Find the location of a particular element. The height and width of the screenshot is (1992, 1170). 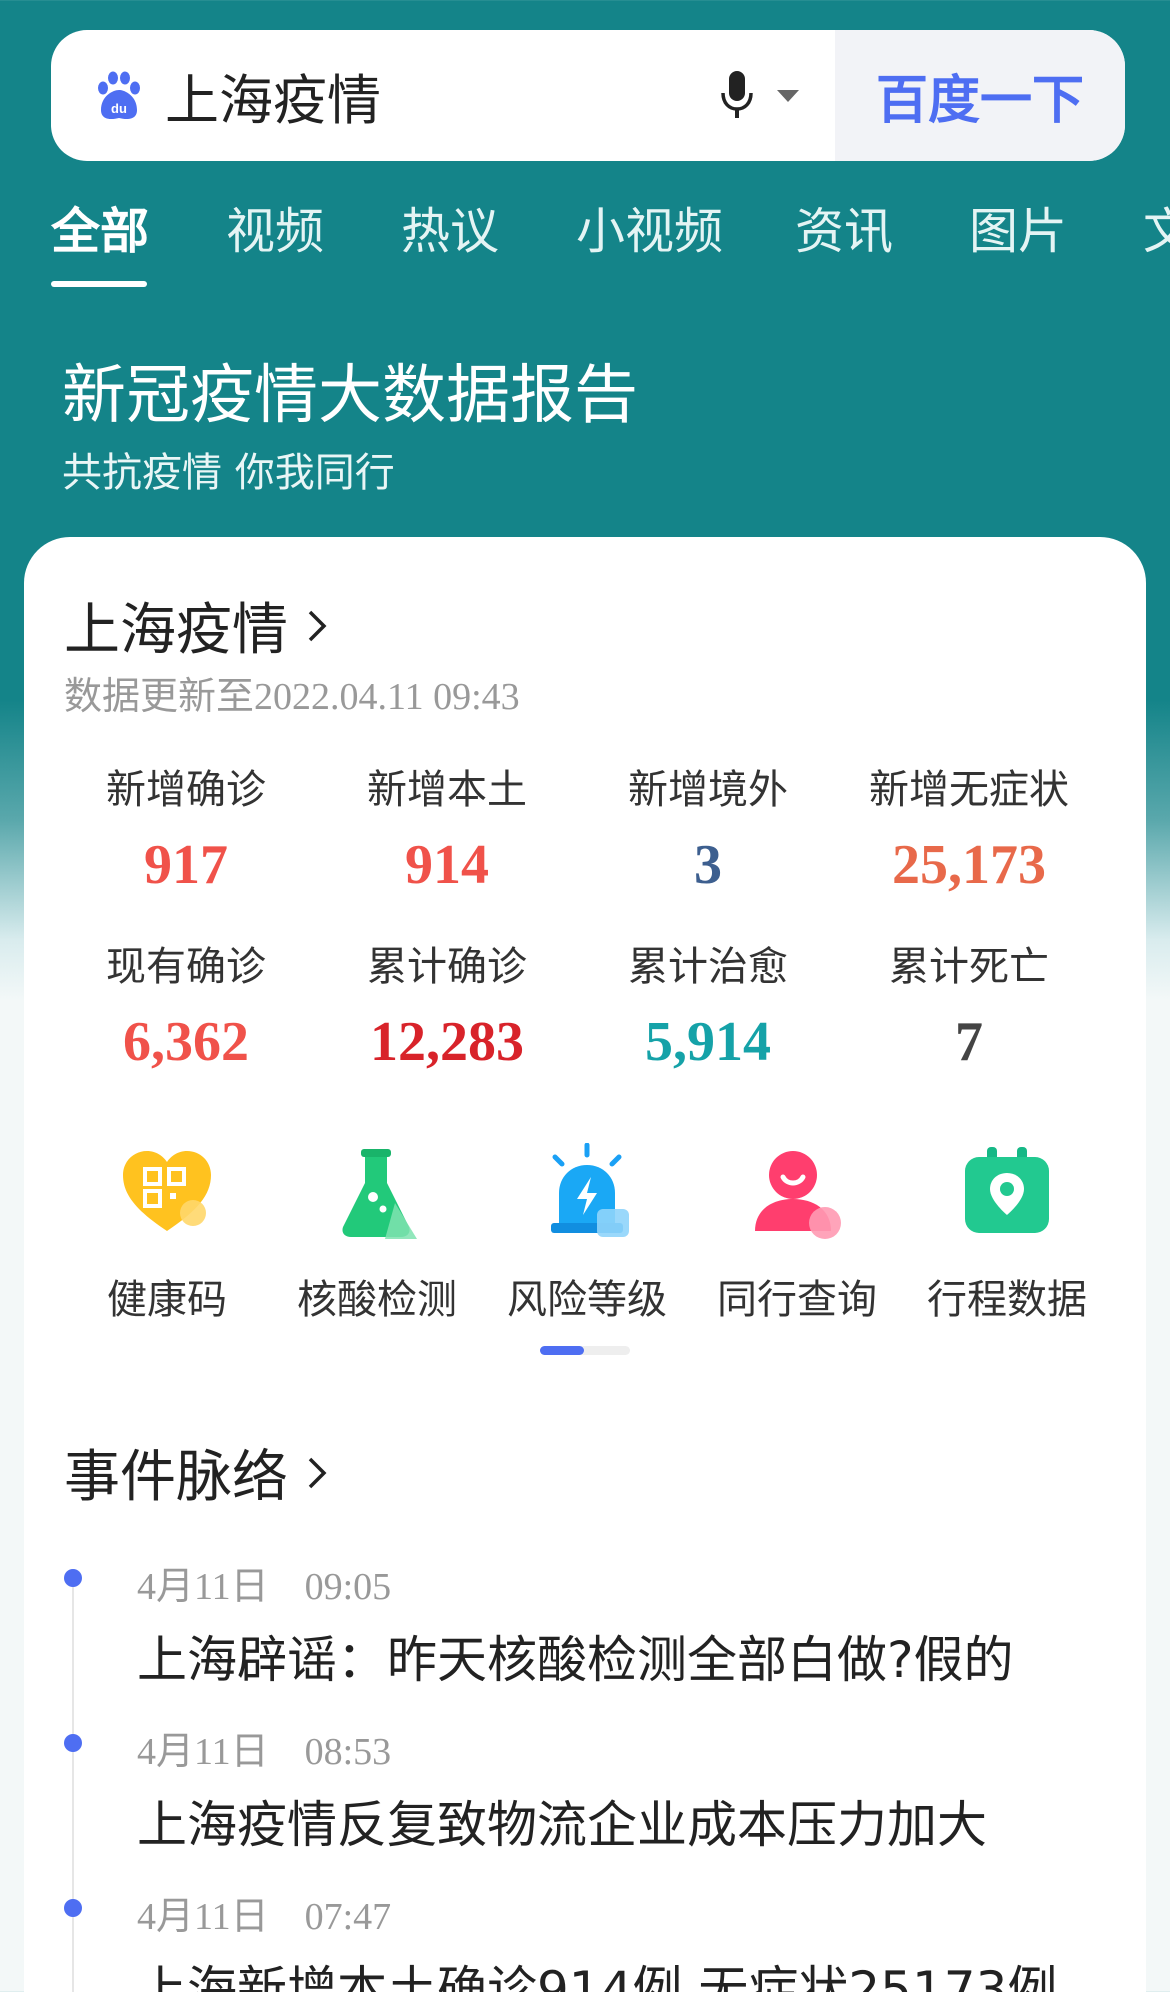

microphone-icon is located at coordinates (737, 96).